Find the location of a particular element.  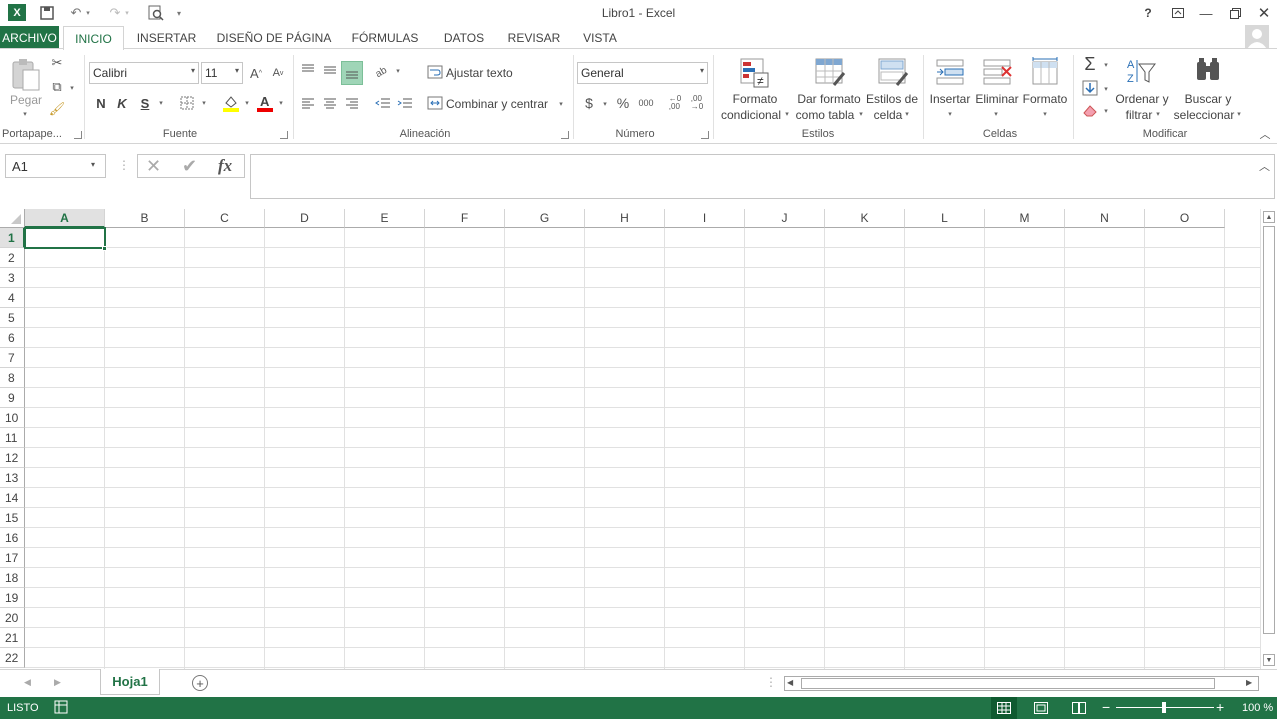

align-top-icon is located at coordinates (308, 70).